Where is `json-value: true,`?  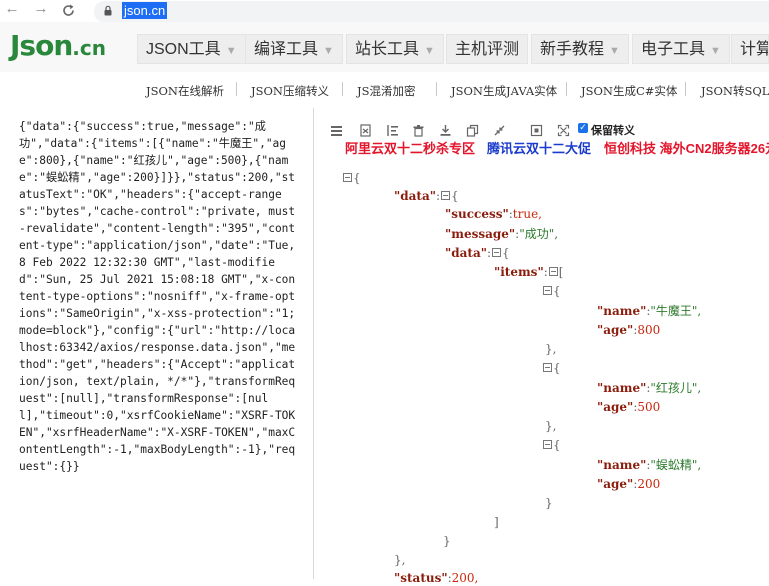 json-value: true, is located at coordinates (527, 214).